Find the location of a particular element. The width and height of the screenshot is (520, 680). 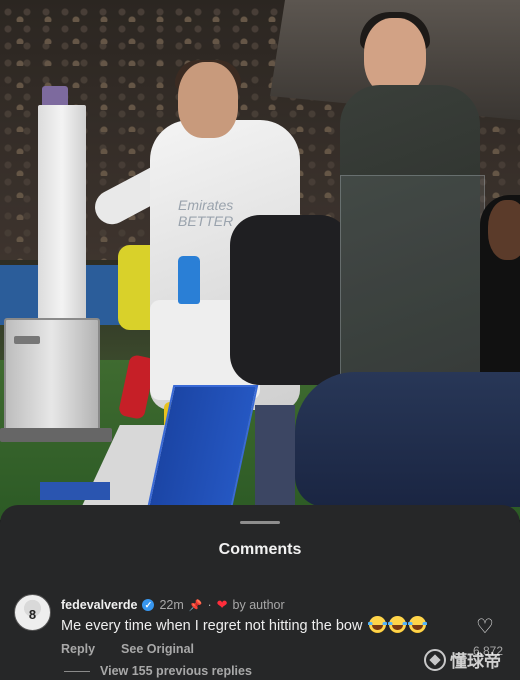

avatar: 8 is located at coordinates (32, 612).